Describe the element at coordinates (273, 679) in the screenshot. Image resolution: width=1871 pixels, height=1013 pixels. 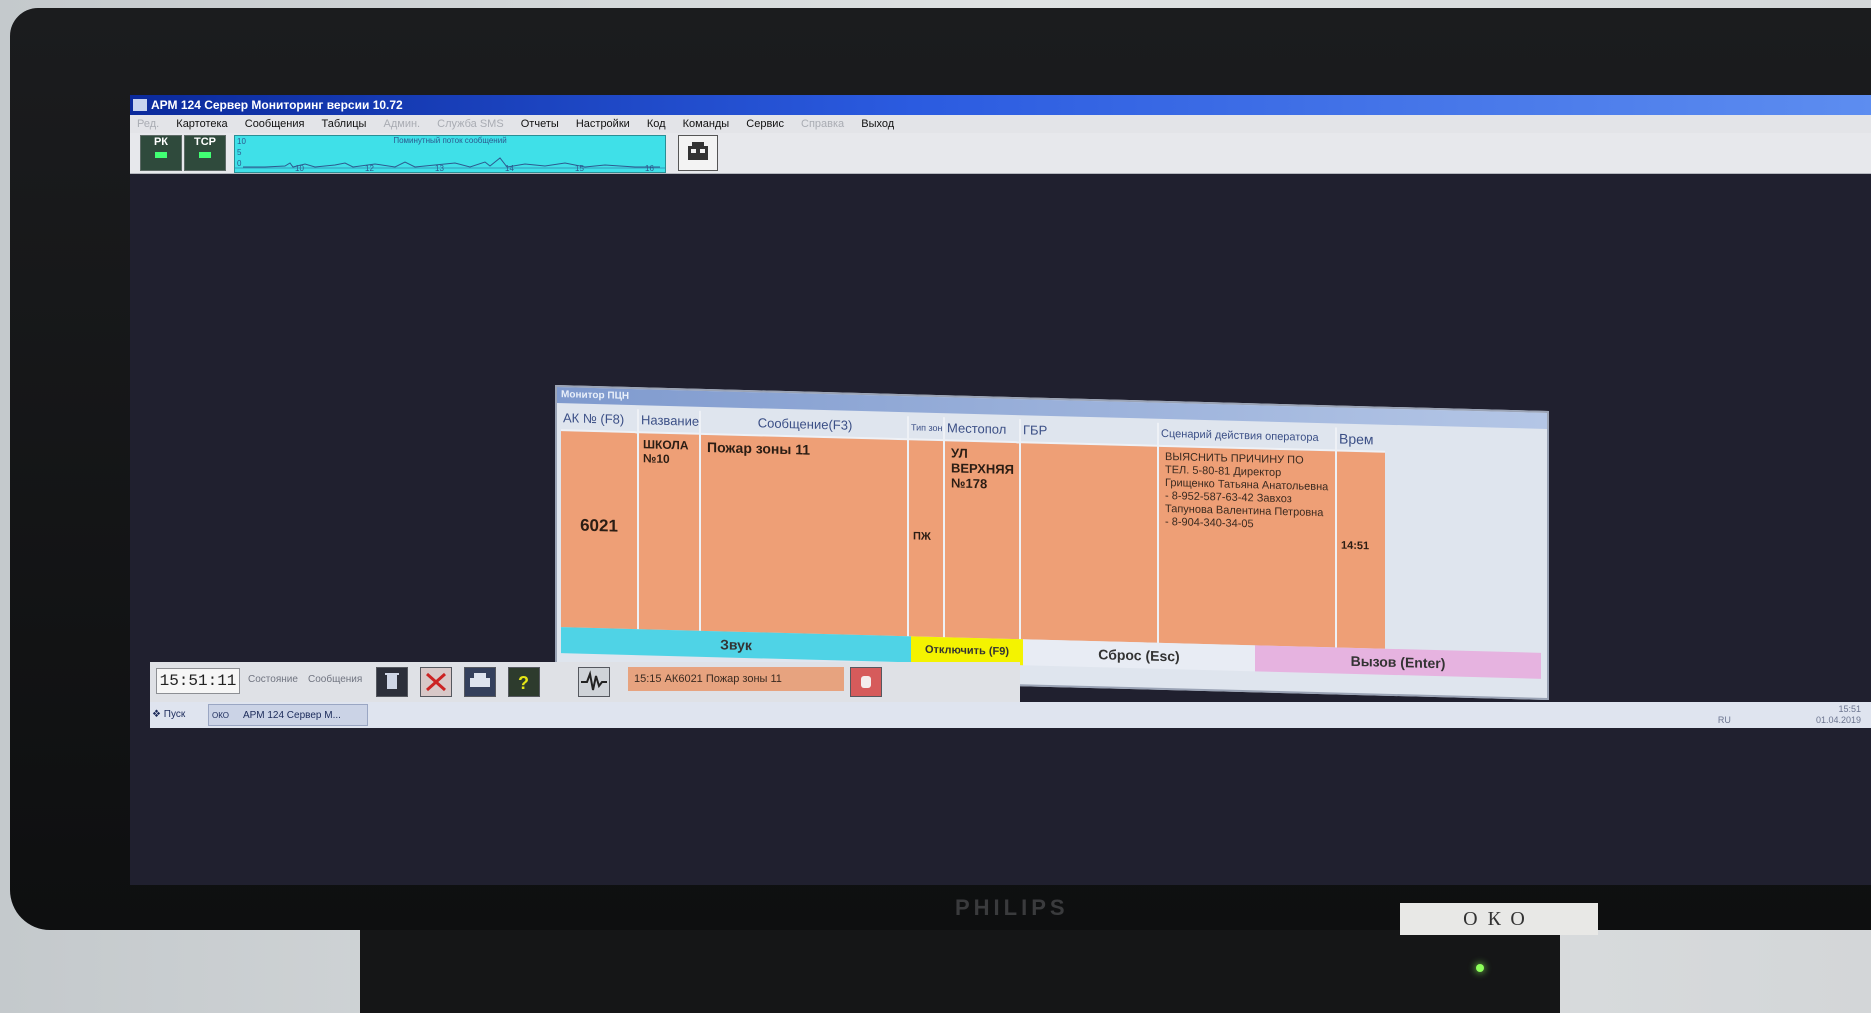
I see `tab-state: Состояние` at that location.